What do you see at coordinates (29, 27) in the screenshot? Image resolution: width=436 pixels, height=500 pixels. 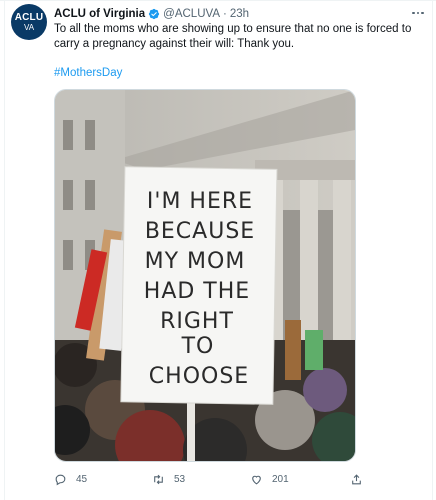 I see `avatar-text-line2: VA` at bounding box center [29, 27].